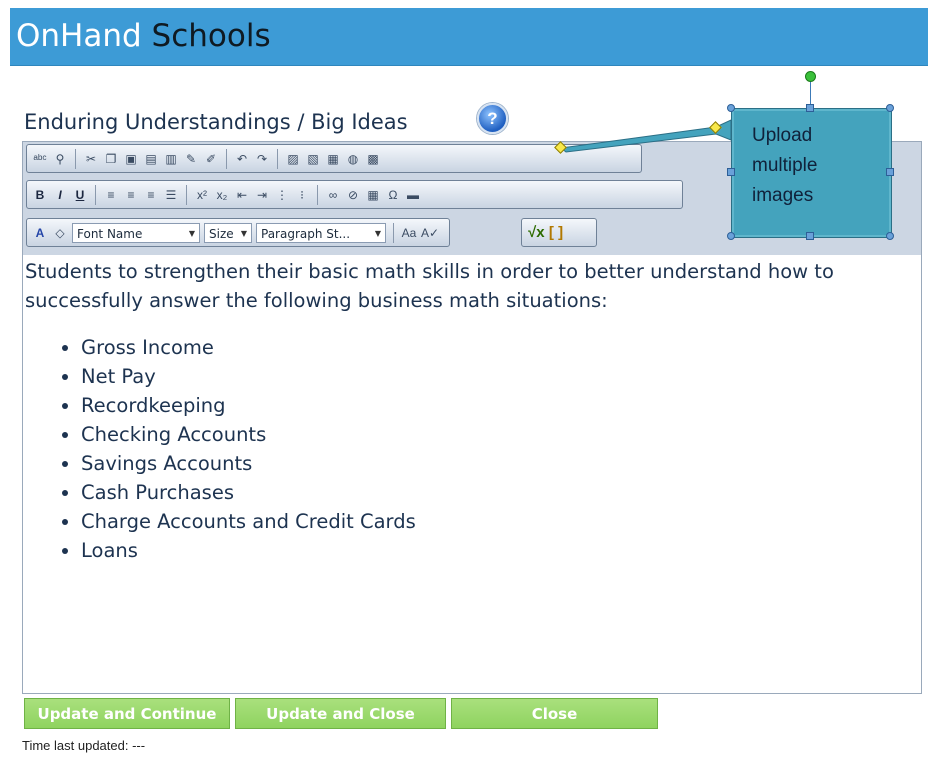 This screenshot has height=759, width=928. What do you see at coordinates (554, 713) in the screenshot?
I see `close-button: Close` at bounding box center [554, 713].